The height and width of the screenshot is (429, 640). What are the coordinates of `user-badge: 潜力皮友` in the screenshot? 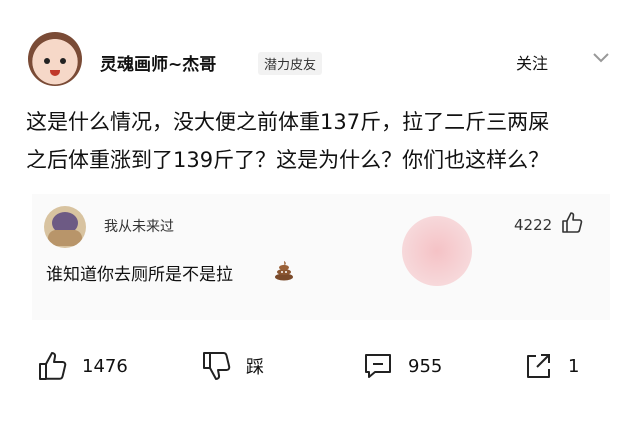 It's located at (290, 63).